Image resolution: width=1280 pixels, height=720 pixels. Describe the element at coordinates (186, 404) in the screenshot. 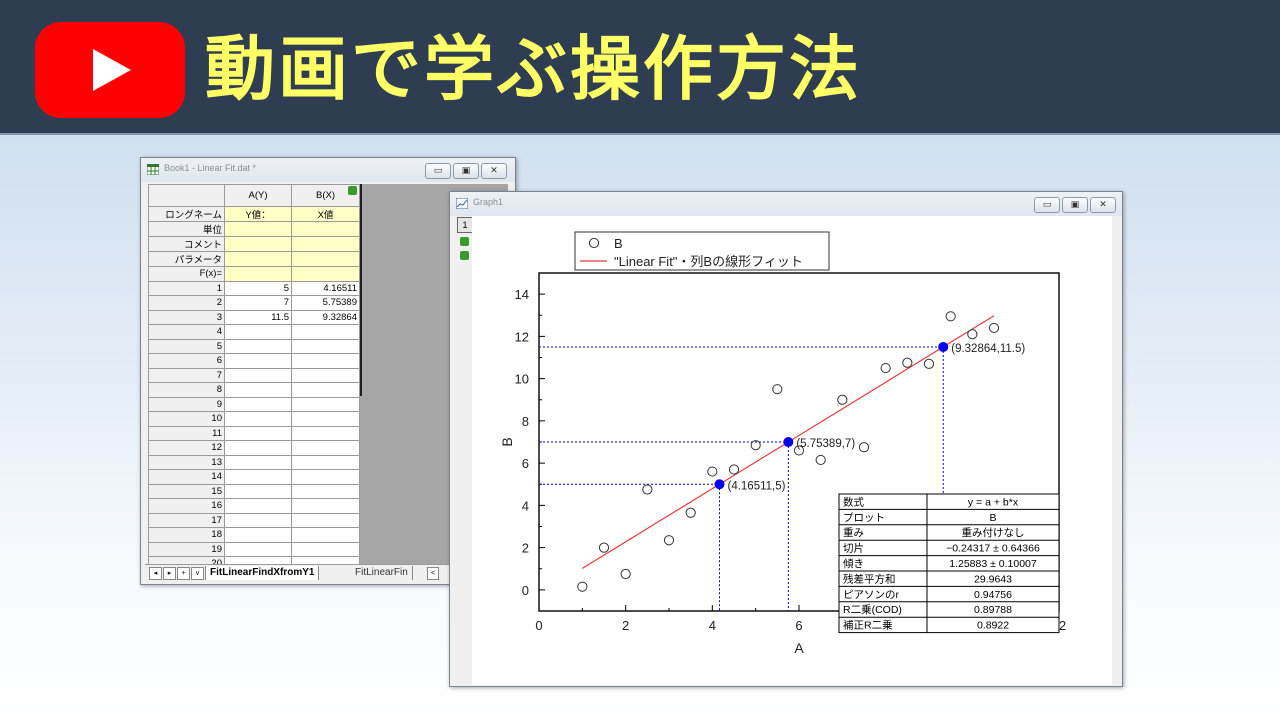

I see `row-number: 9` at that location.